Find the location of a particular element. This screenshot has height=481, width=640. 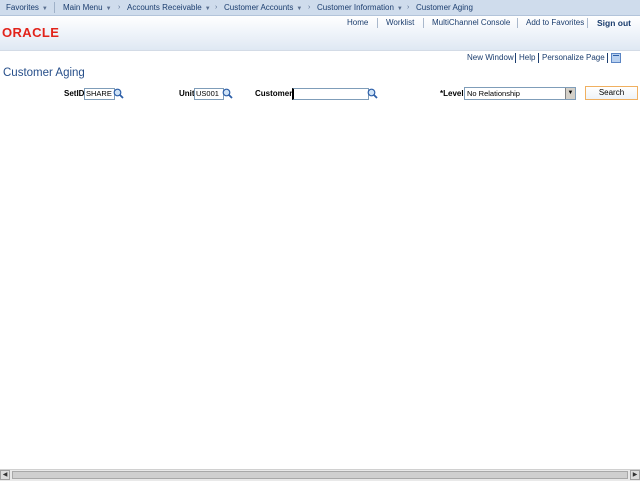

oracle-logo: ORACLE is located at coordinates (31, 32).